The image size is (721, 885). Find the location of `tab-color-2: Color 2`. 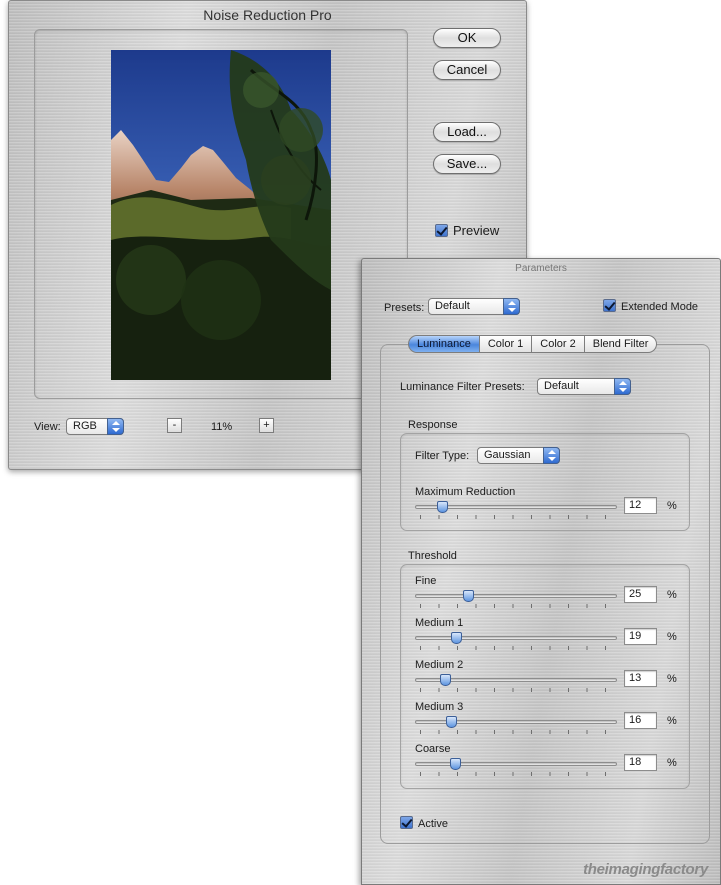

tab-color-2: Color 2 is located at coordinates (558, 344).